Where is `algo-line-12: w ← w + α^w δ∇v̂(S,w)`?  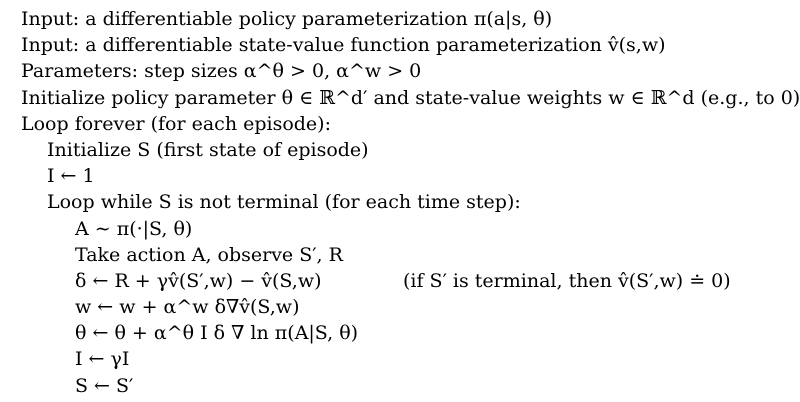
algo-line-12: w ← w + α^w δ∇v̂(S,w) is located at coordinates (406, 307).